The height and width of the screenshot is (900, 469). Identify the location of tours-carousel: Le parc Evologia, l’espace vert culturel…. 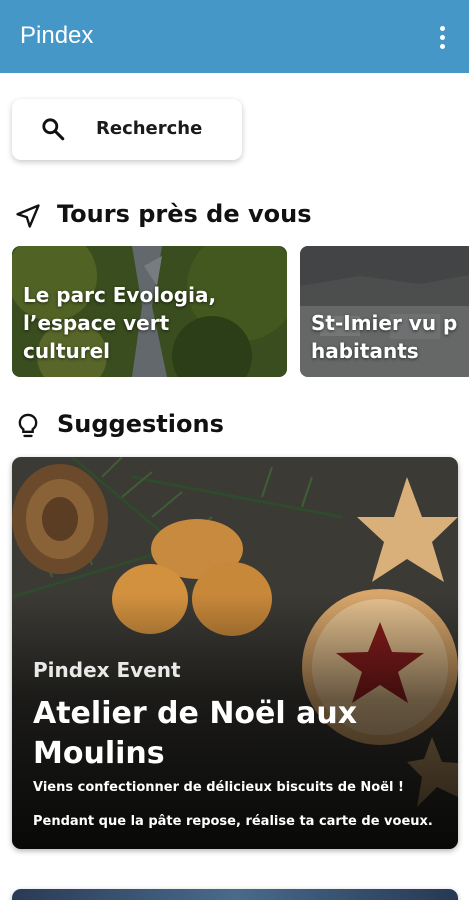
(234, 312).